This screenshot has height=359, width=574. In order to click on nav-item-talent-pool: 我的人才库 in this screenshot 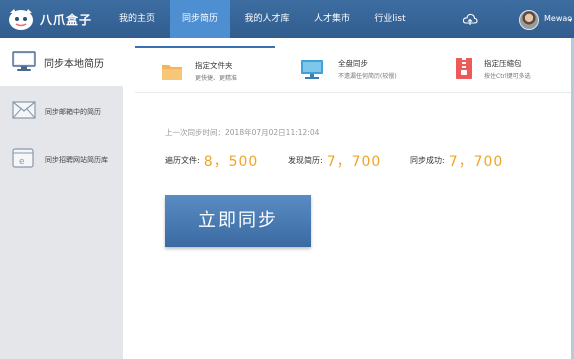, I will do `click(267, 19)`.